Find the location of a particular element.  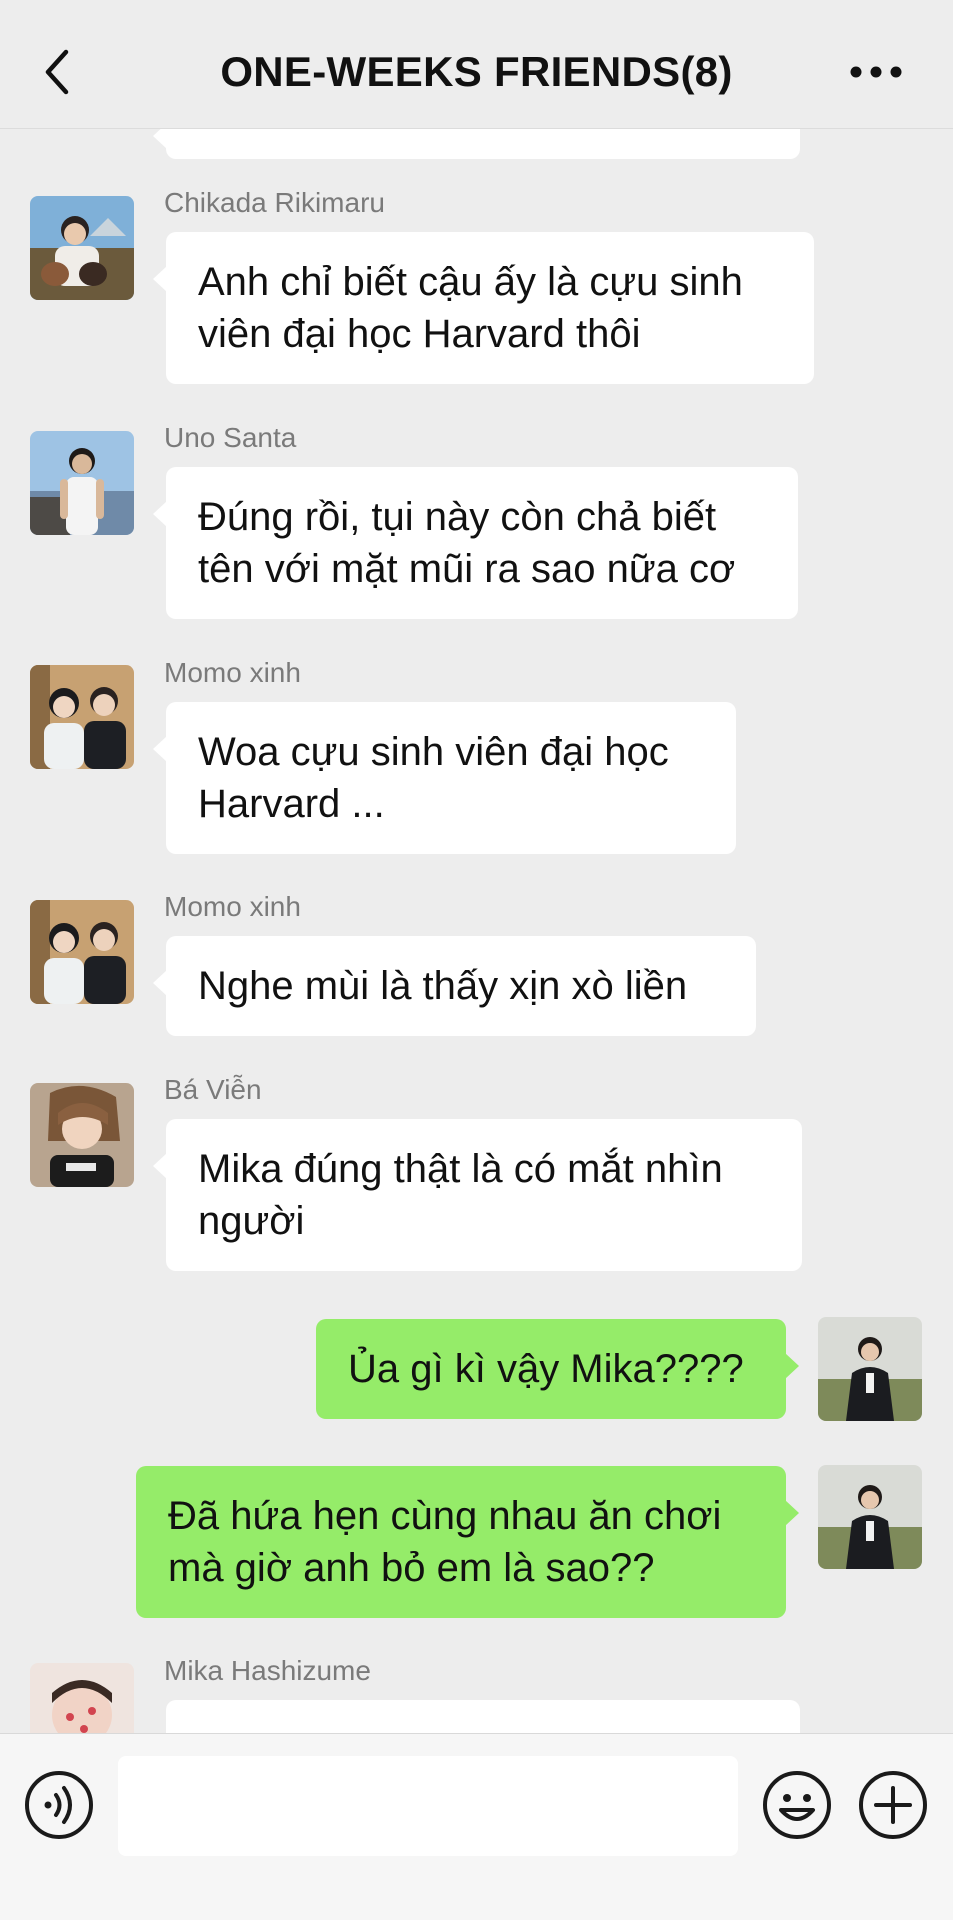

message-bubble is located at coordinates (483, 1716).